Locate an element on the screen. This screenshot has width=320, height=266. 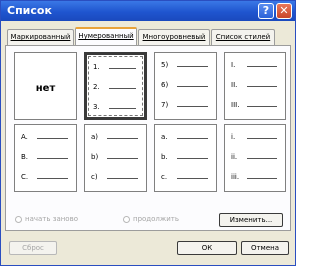
cancel-button: Отмена is located at coordinates (265, 248).